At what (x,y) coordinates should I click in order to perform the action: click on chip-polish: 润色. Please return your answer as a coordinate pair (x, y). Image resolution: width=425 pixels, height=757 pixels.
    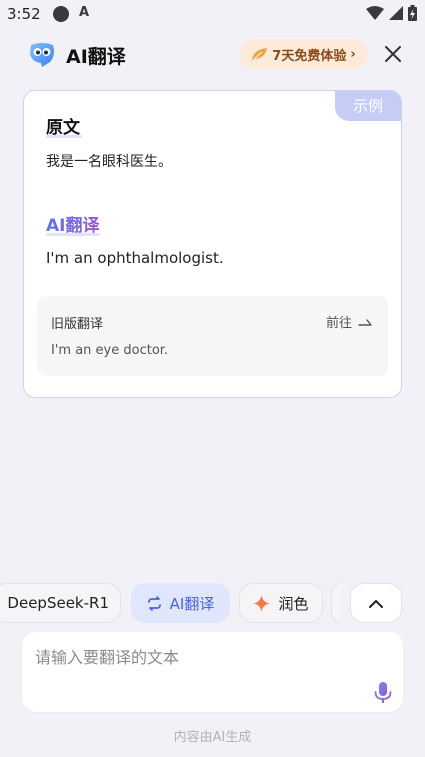
    Looking at the image, I should click on (281, 603).